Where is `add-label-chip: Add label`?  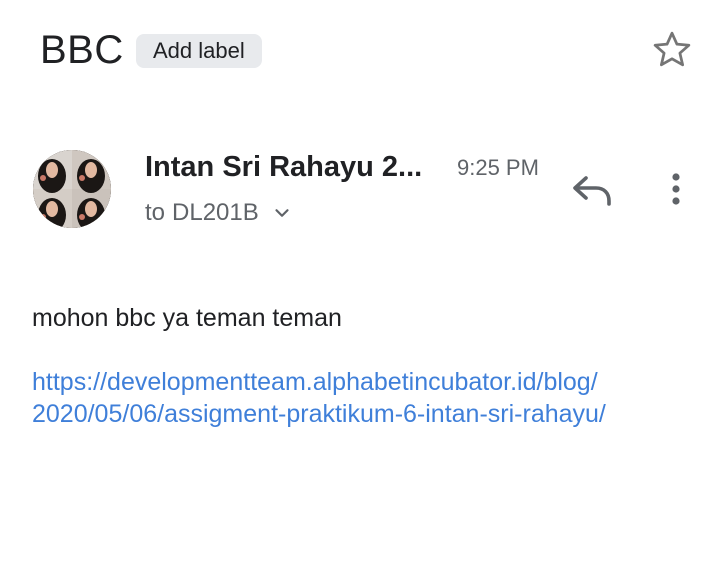 add-label-chip: Add label is located at coordinates (199, 51).